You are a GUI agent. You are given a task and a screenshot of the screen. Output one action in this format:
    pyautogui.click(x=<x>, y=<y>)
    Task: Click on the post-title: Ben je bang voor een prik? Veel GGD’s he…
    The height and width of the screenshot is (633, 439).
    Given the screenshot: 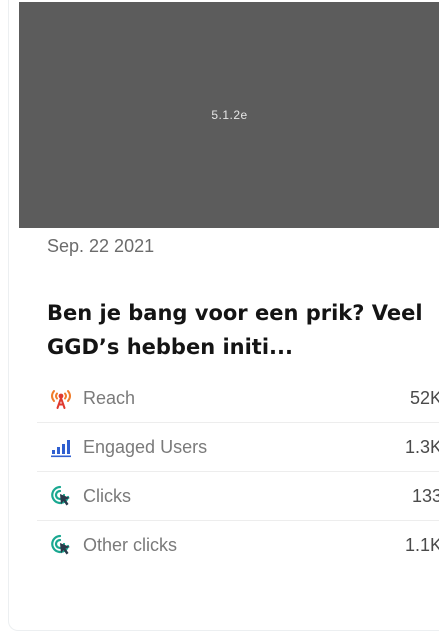 What is the action you would take?
    pyautogui.click(x=235, y=330)
    